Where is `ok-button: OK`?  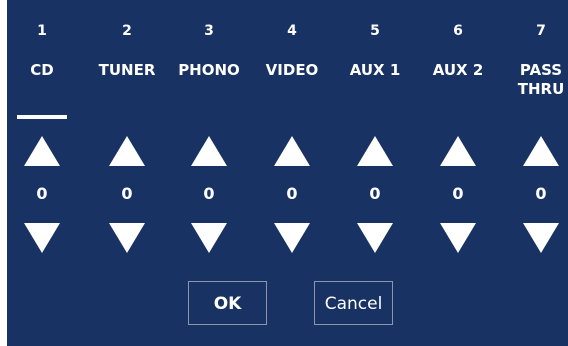 ok-button: OK is located at coordinates (227, 303).